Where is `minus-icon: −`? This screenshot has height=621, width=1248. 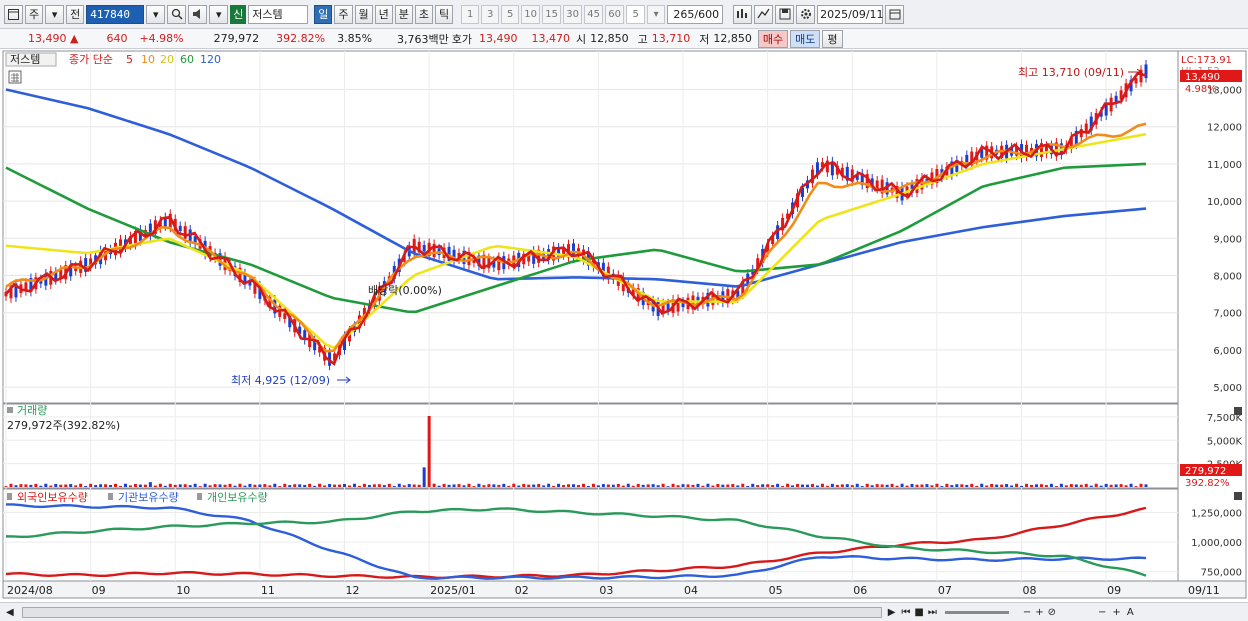
minus-icon: − is located at coordinates (1102, 612).